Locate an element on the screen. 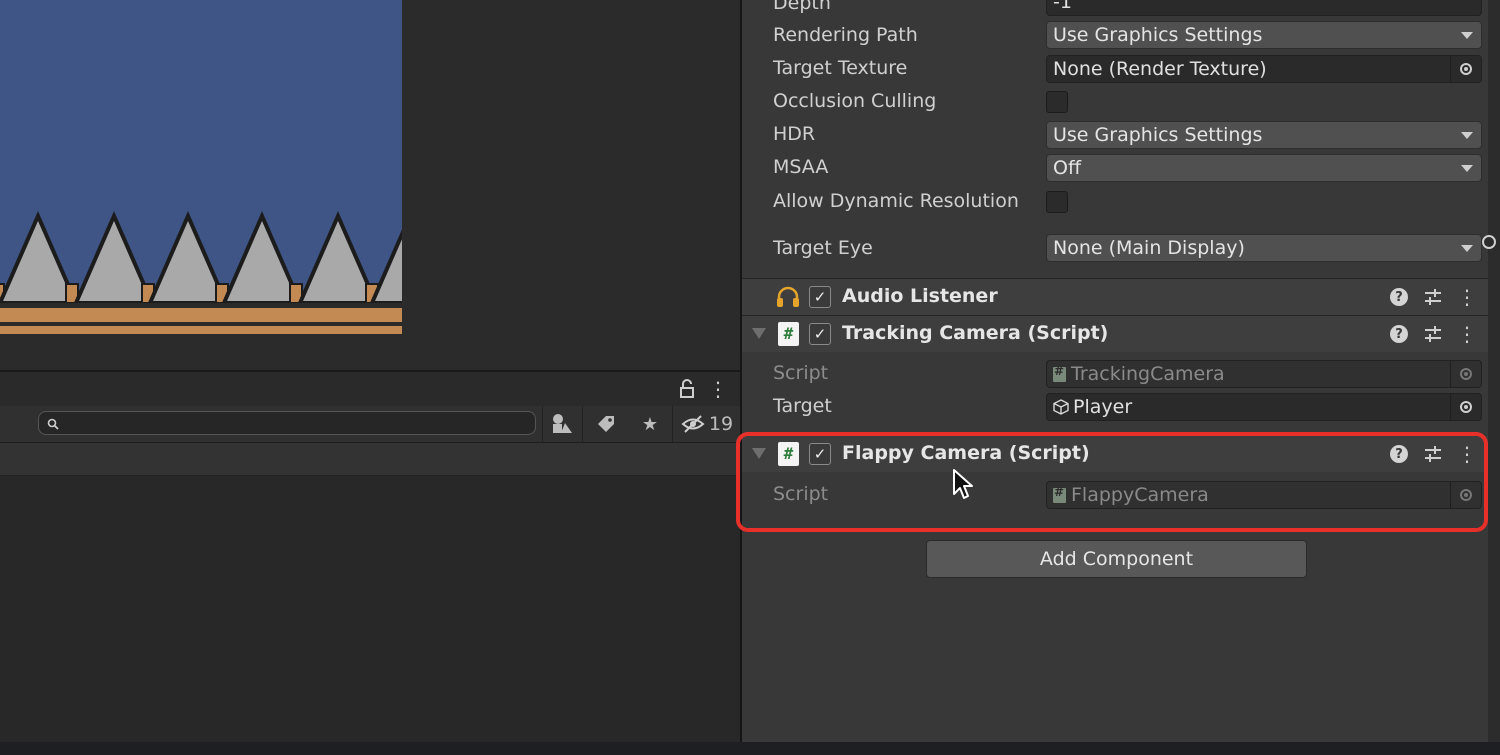  flappy-camera-enabled-checkbox: ✓ is located at coordinates (820, 454).